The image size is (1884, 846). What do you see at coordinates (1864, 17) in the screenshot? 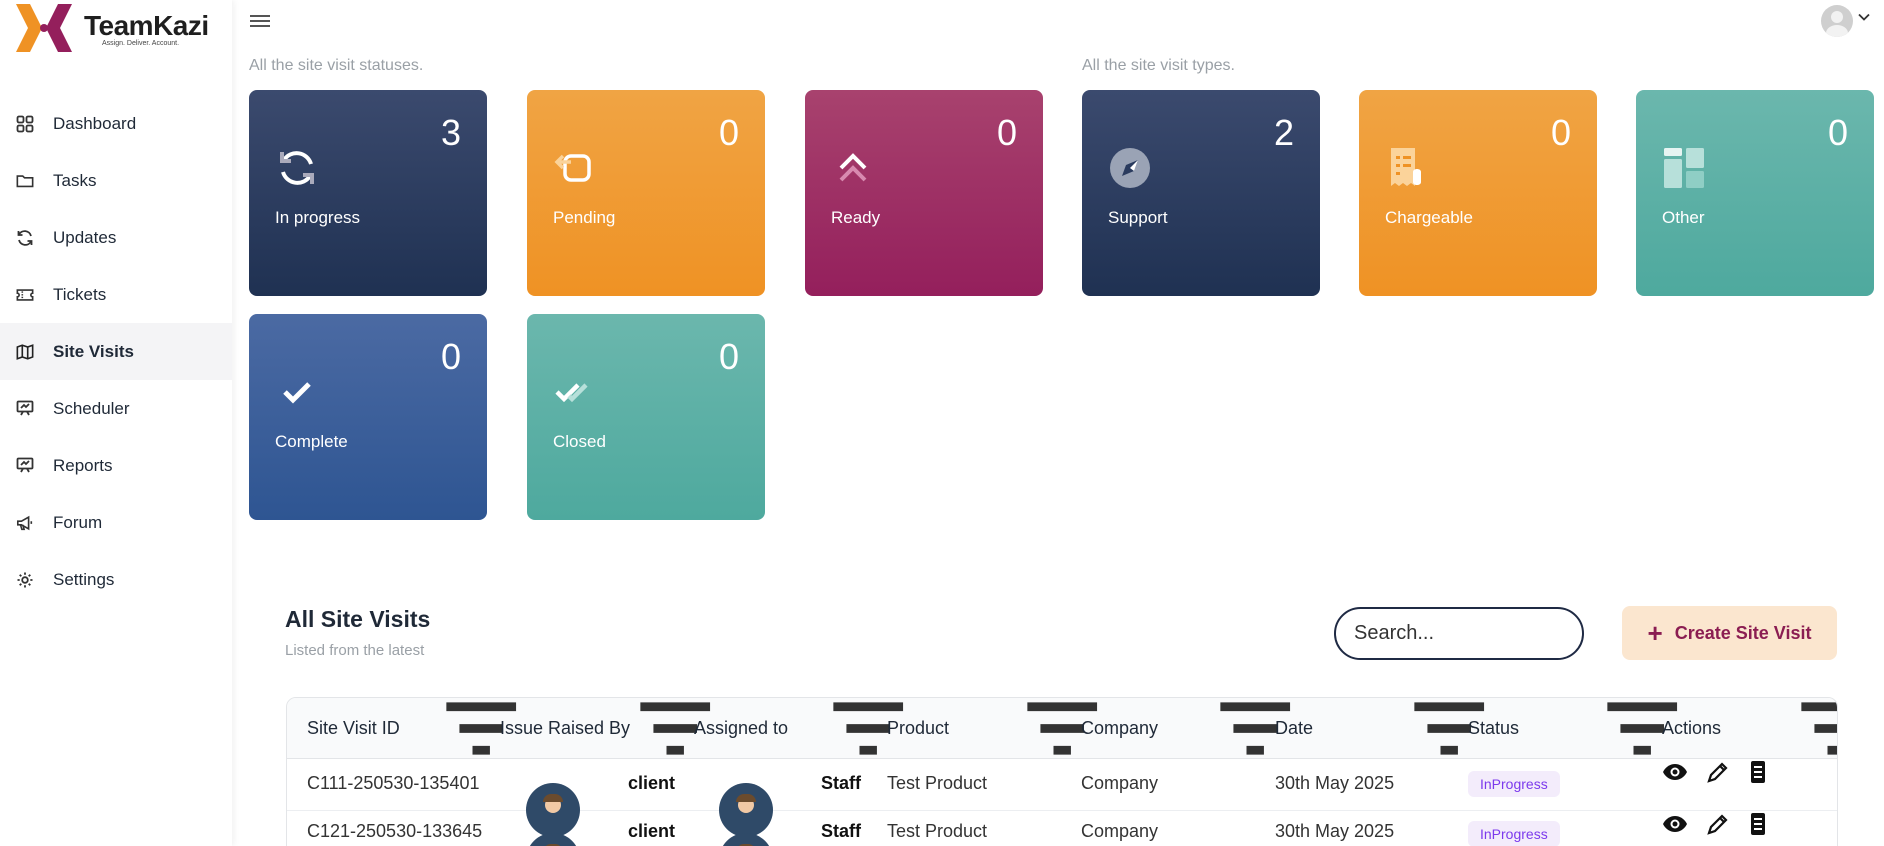
I see `chevron-down-icon` at bounding box center [1864, 17].